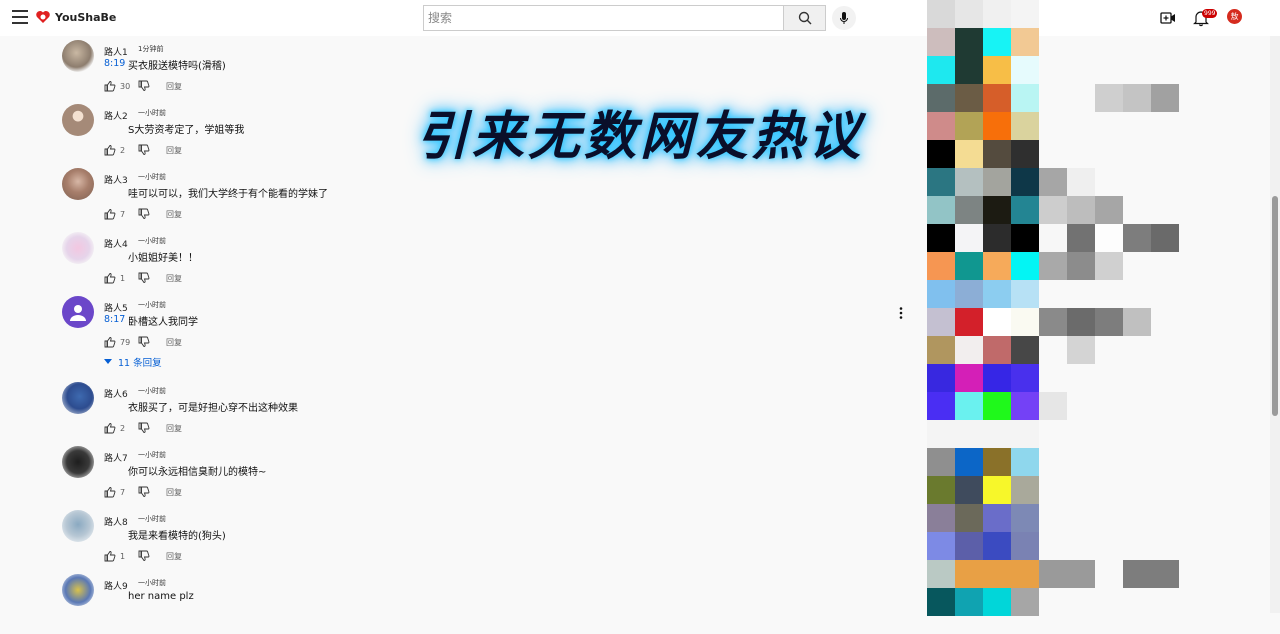  Describe the element at coordinates (20, 17) in the screenshot. I see `menu-icon` at that location.